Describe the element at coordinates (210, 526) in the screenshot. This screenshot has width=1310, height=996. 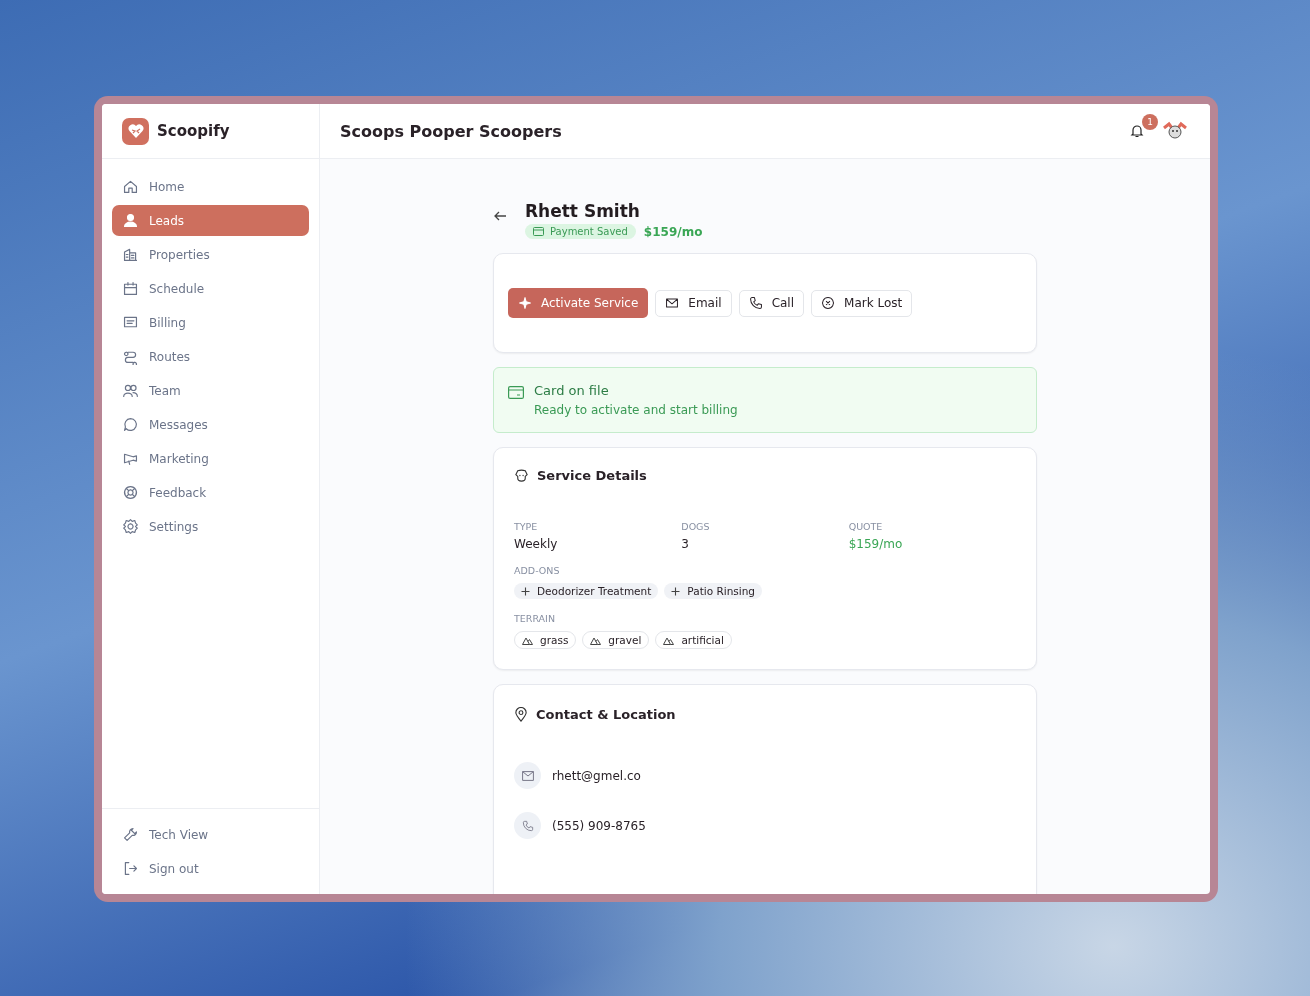
I see `sidebar-item: Settings` at that location.